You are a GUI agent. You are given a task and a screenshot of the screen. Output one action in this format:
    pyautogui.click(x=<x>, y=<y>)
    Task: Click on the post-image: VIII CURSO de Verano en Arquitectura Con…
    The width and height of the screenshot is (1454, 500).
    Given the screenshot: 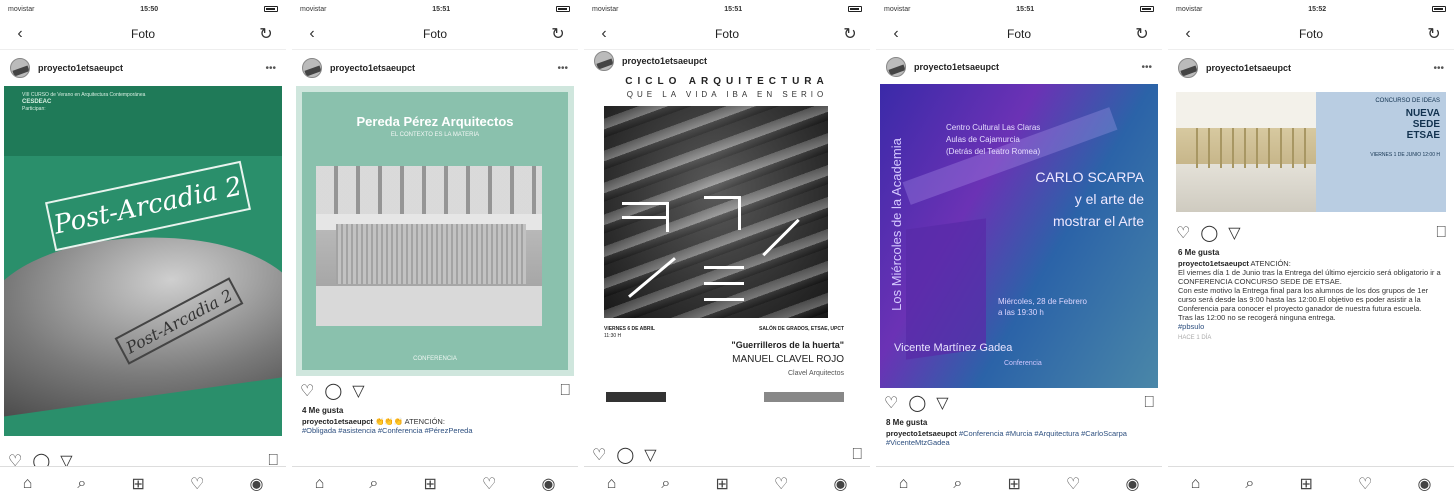 What is the action you would take?
    pyautogui.click(x=143, y=261)
    